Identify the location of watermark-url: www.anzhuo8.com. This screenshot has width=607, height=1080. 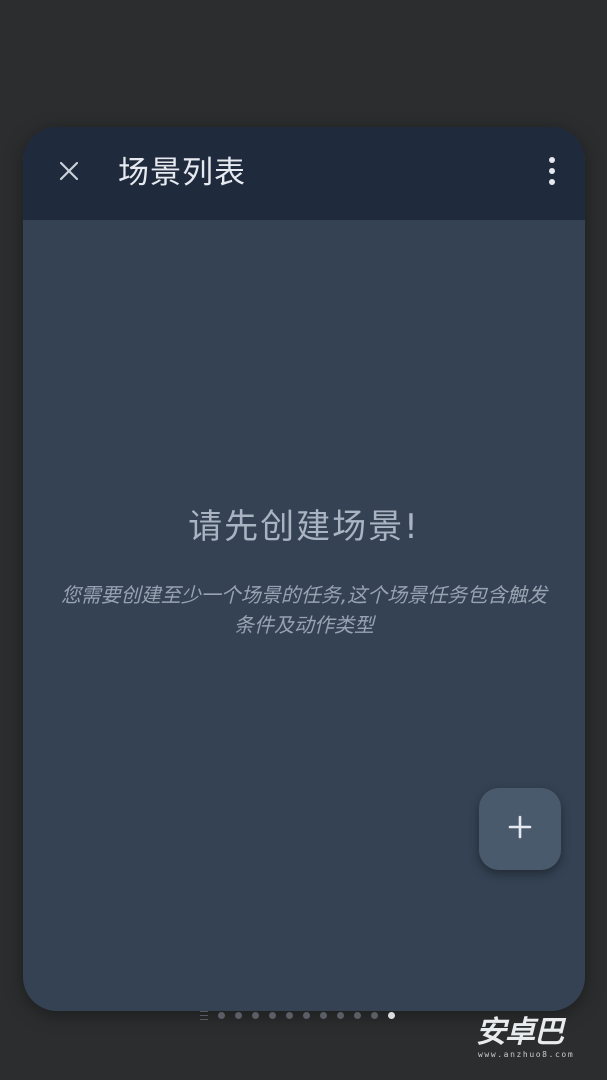
(526, 1054).